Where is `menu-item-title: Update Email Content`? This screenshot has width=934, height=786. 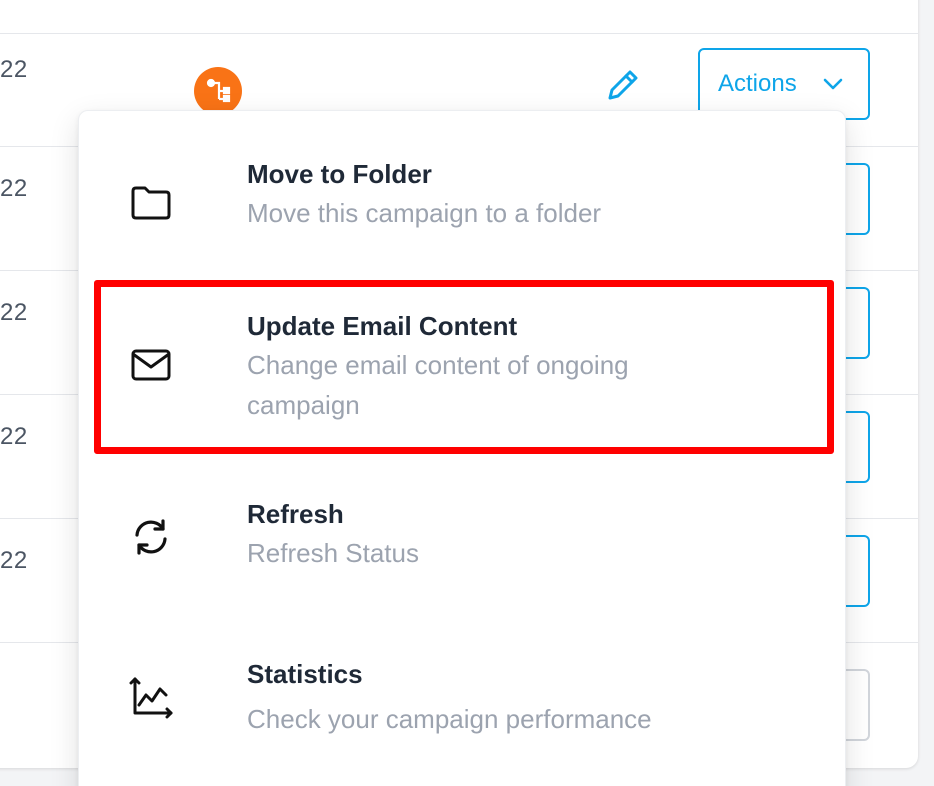
menu-item-title: Update Email Content is located at coordinates (382, 326).